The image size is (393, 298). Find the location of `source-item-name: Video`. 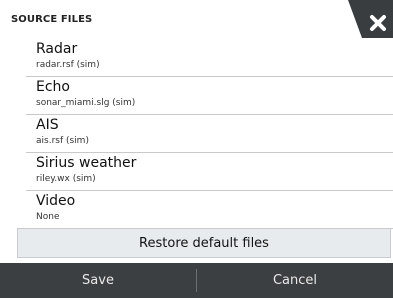

source-item-name: Video is located at coordinates (56, 201).